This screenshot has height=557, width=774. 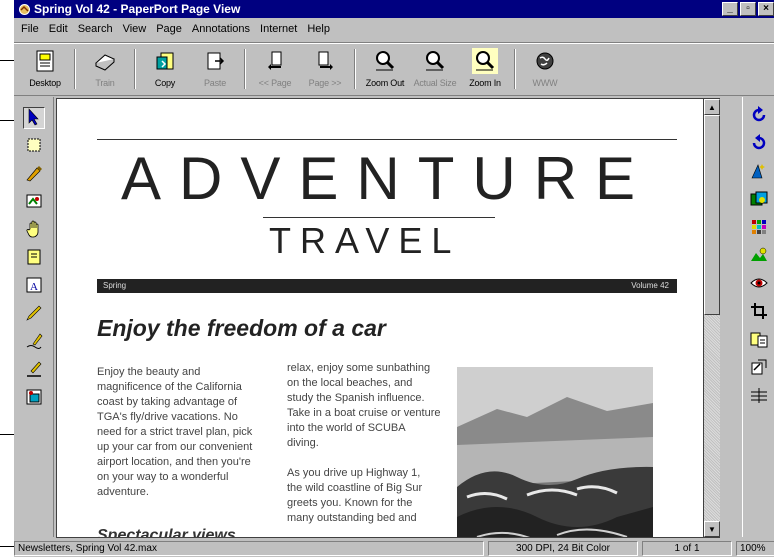 What do you see at coordinates (115, 285) in the screenshot?
I see `issue-season: Spring` at bounding box center [115, 285].